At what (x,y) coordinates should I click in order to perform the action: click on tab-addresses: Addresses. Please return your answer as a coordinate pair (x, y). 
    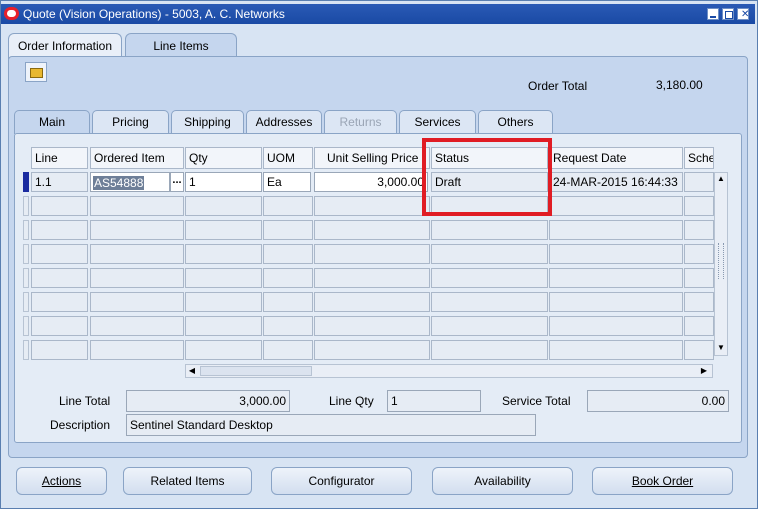
    Looking at the image, I should click on (284, 122).